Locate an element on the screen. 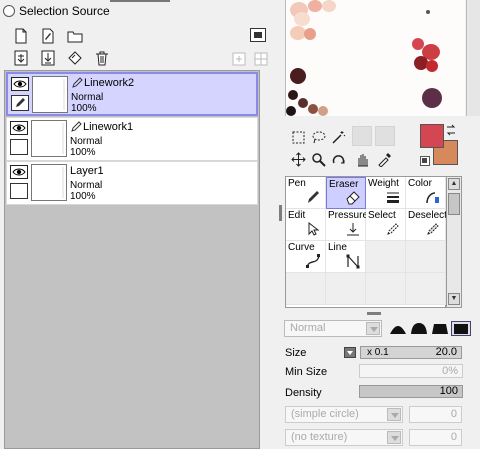 The image size is (480, 449). top-edge-bar is located at coordinates (140, 1).